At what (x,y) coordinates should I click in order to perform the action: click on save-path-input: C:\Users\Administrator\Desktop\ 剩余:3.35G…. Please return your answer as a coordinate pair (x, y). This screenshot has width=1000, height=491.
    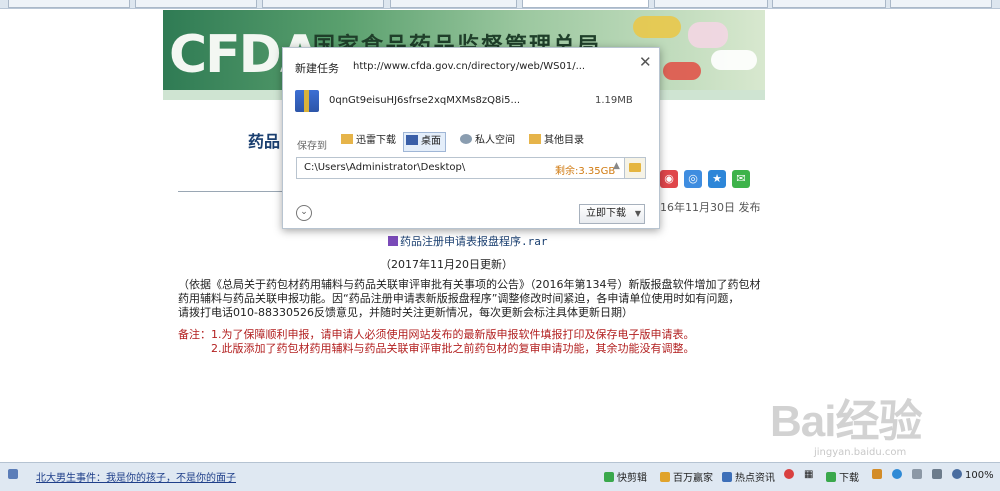
    Looking at the image, I should click on (460, 168).